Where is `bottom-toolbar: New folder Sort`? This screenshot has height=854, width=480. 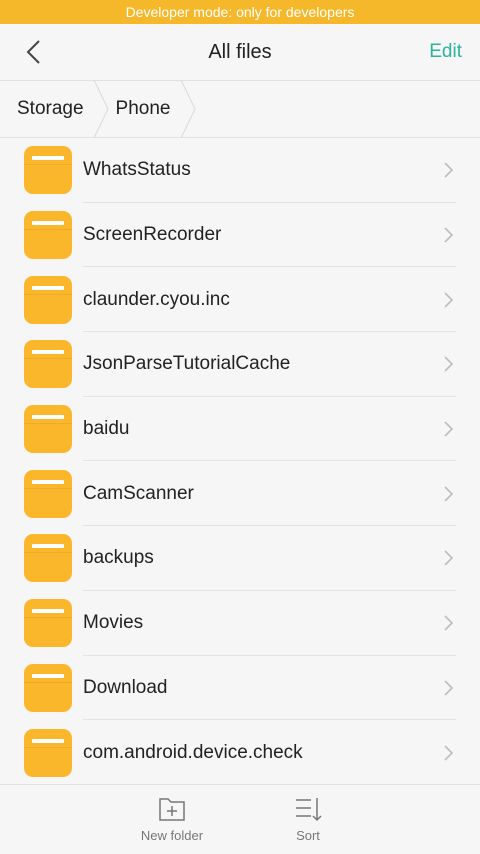
bottom-toolbar: New folder Sort is located at coordinates (240, 819).